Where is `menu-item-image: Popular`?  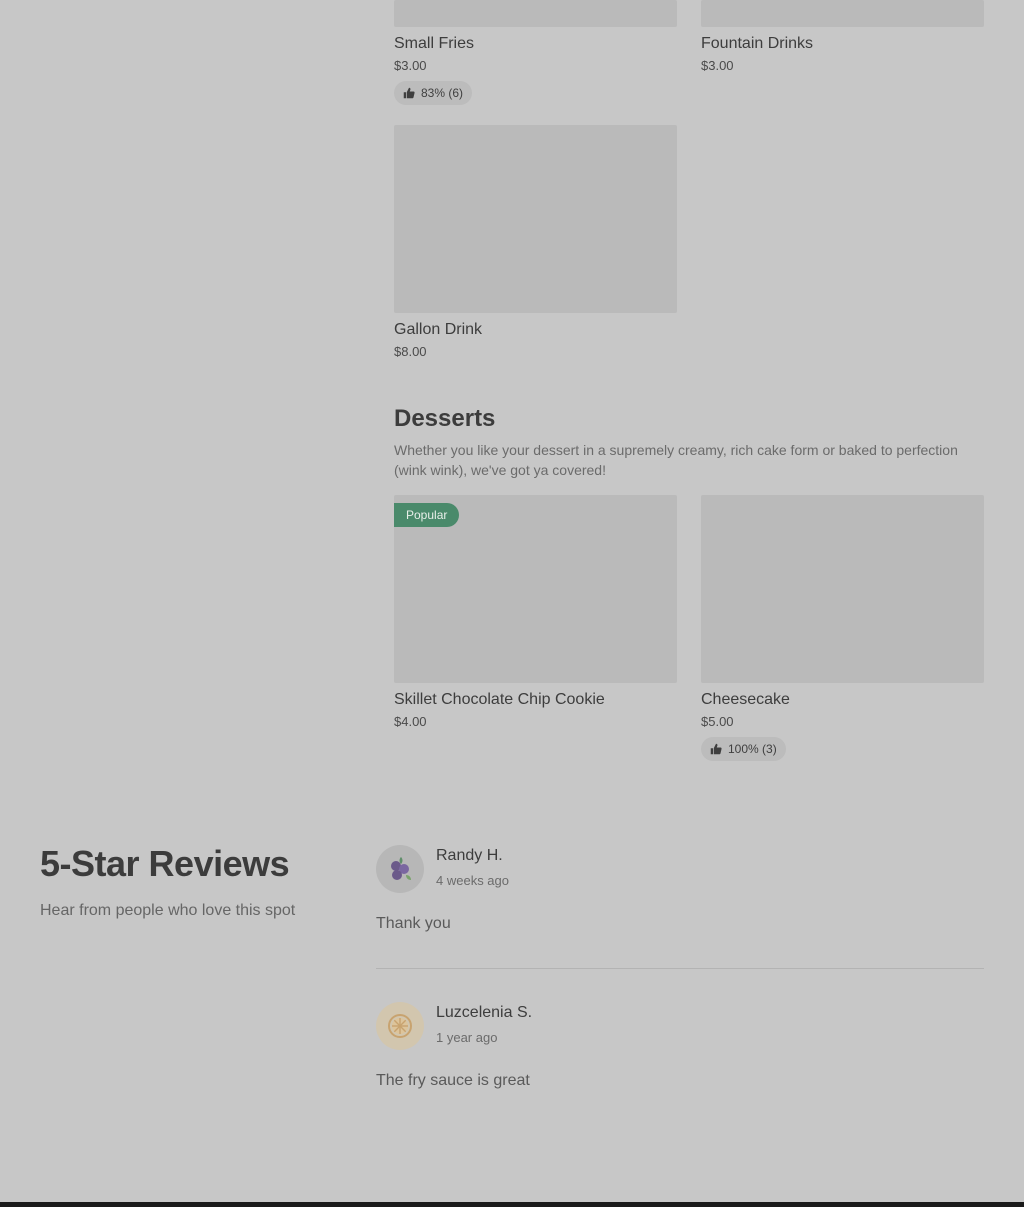
menu-item-image: Popular is located at coordinates (535, 589).